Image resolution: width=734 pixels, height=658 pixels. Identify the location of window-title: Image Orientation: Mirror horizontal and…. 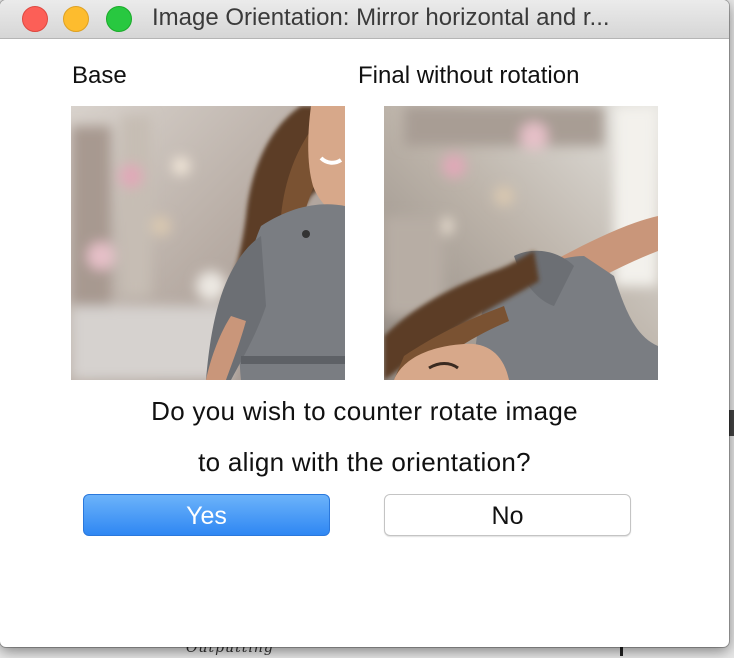
(381, 17).